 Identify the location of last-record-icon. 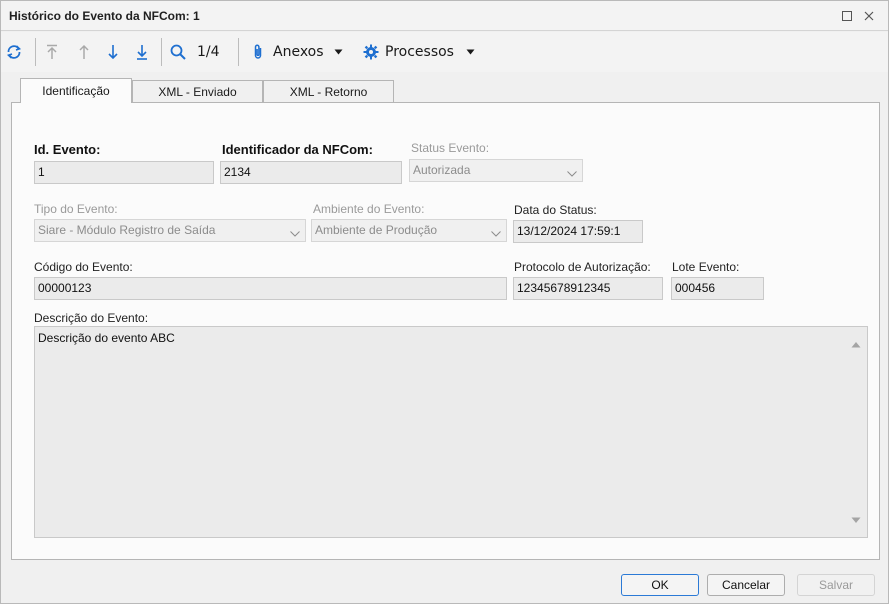
(142, 52).